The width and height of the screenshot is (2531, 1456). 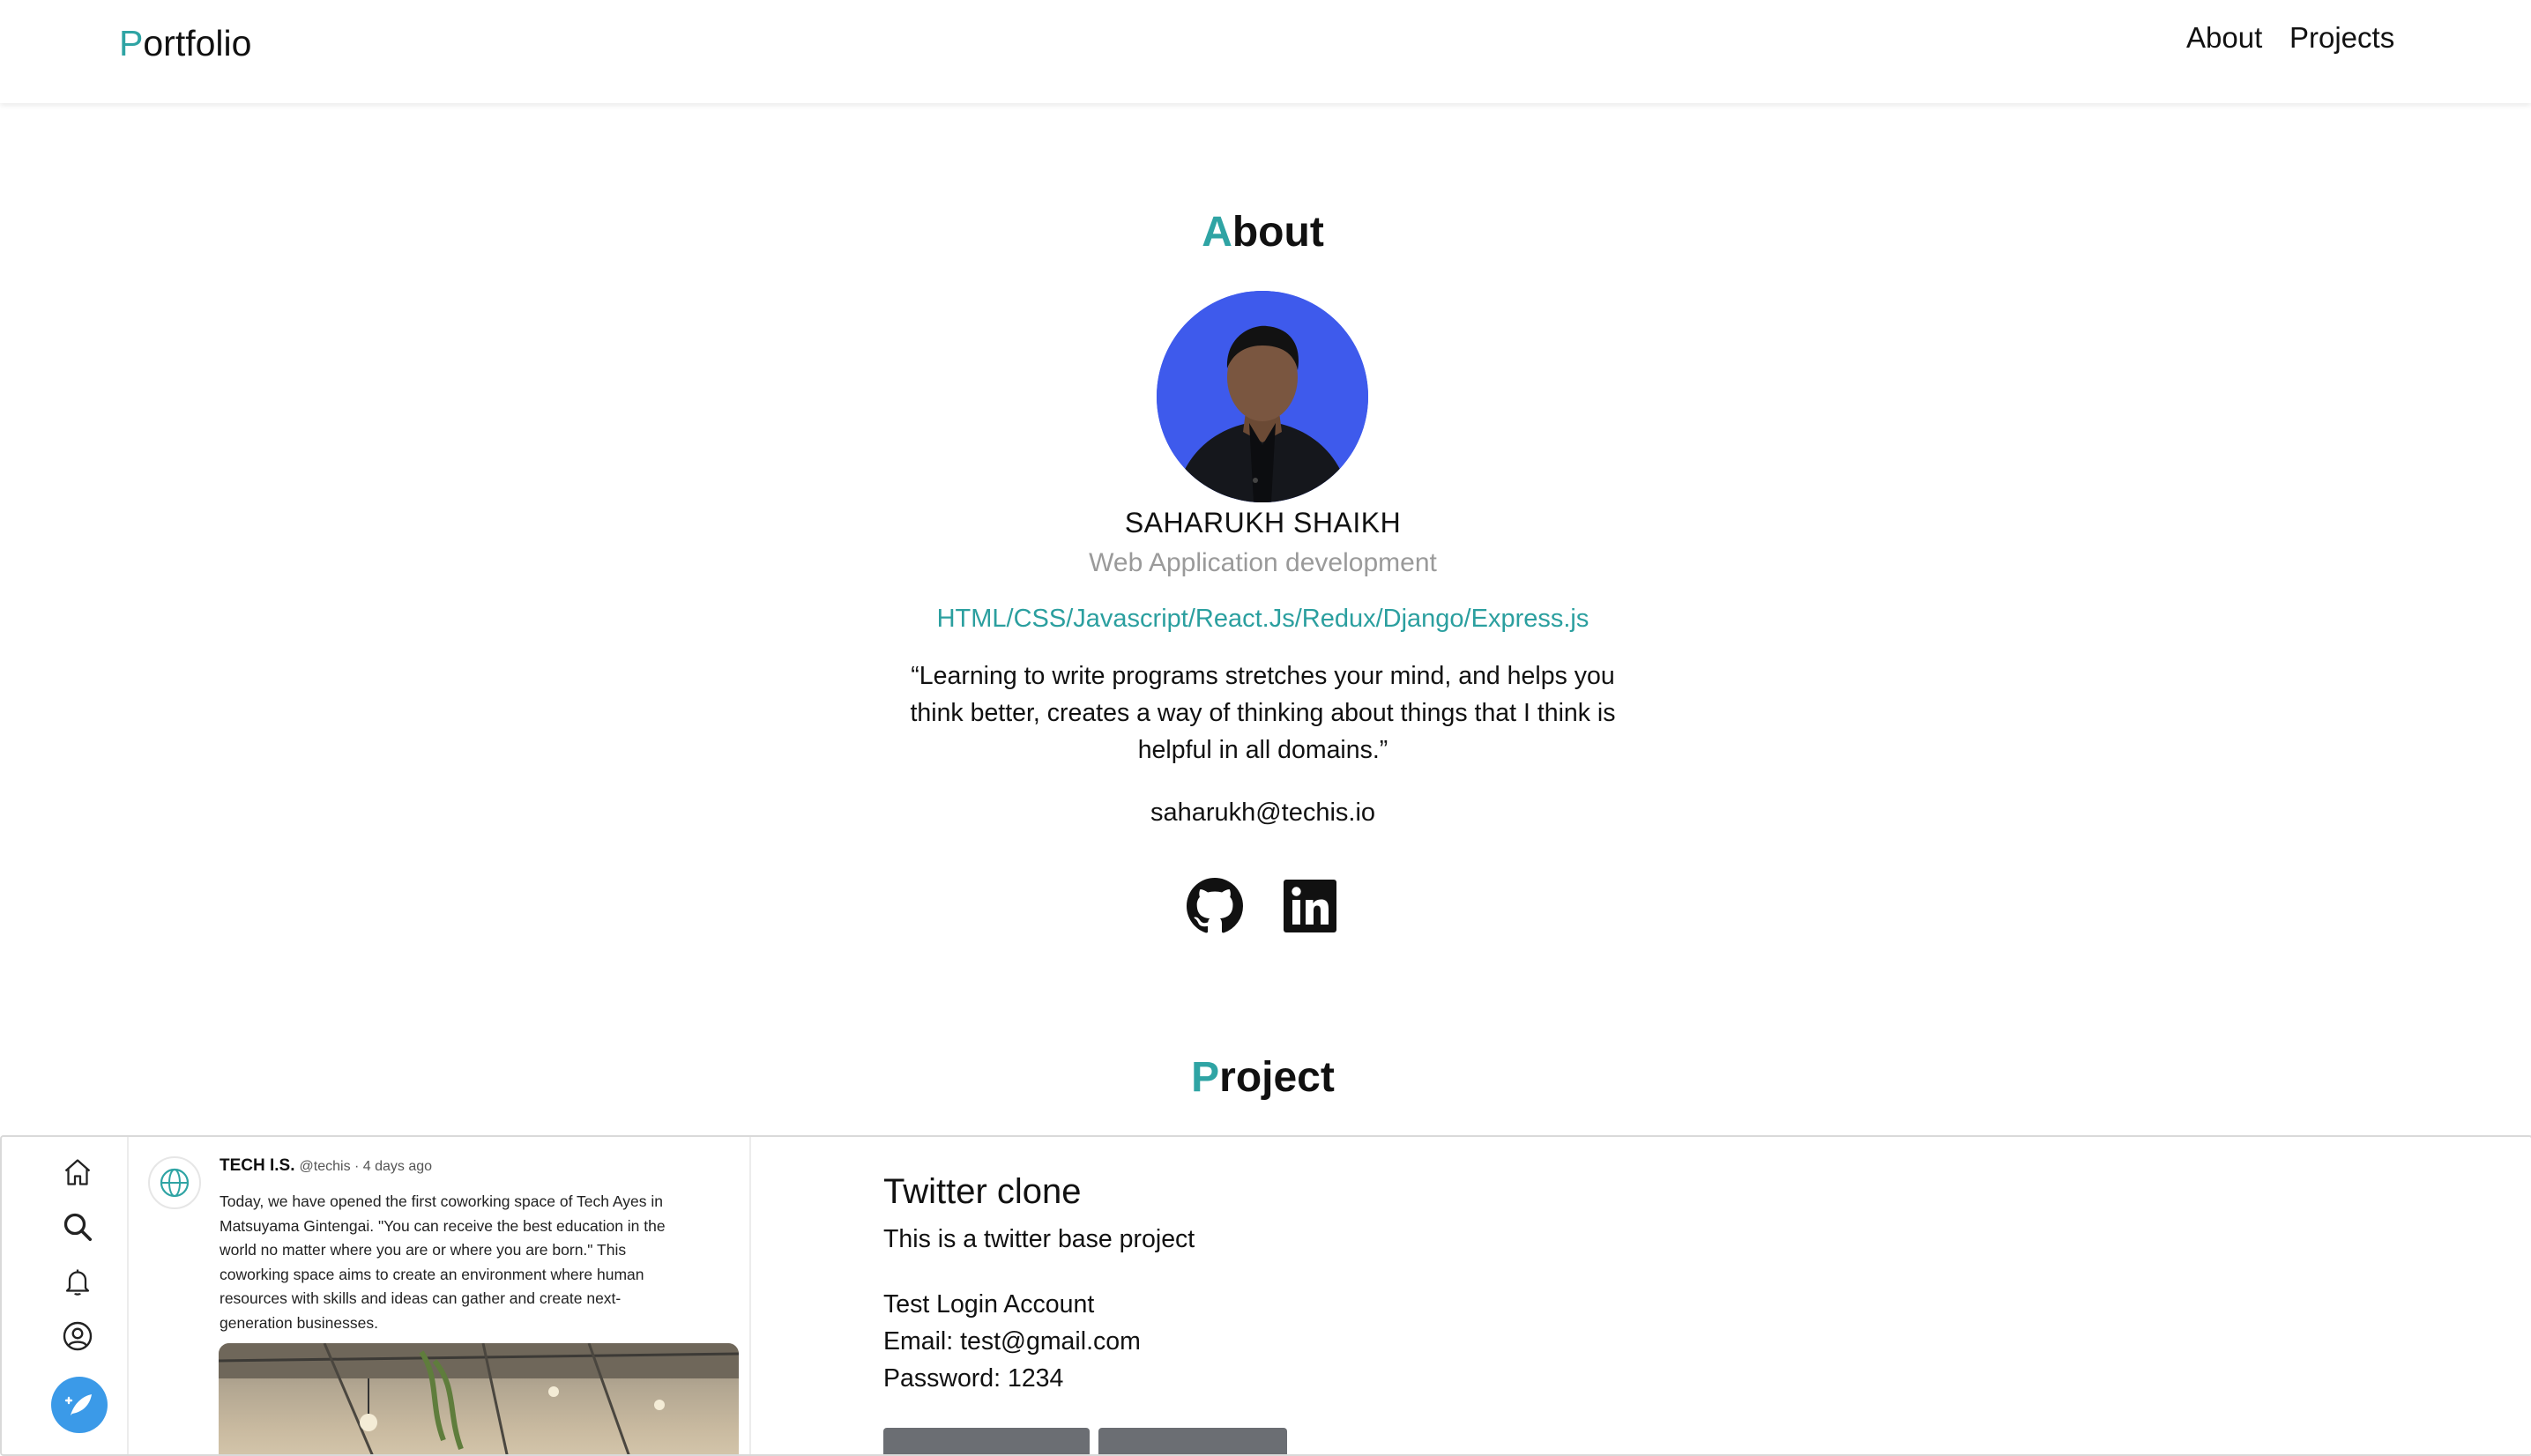 What do you see at coordinates (1217, 232) in the screenshot?
I see `about-title-initial: A` at bounding box center [1217, 232].